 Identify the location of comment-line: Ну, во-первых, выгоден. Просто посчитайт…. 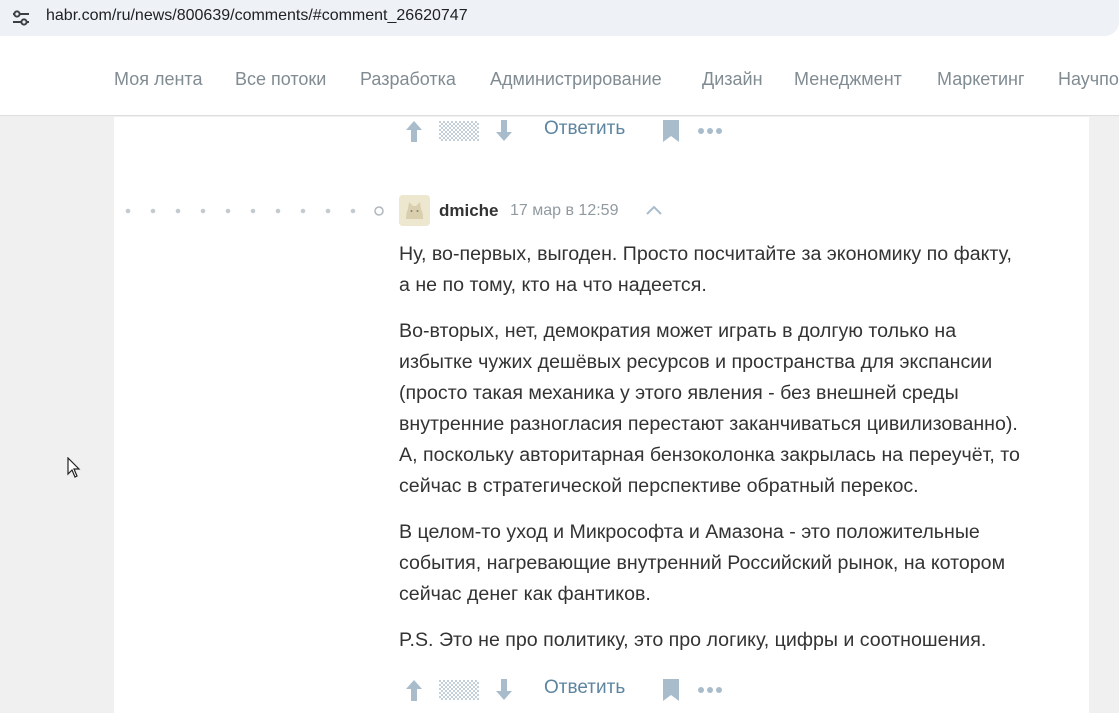
(705, 254).